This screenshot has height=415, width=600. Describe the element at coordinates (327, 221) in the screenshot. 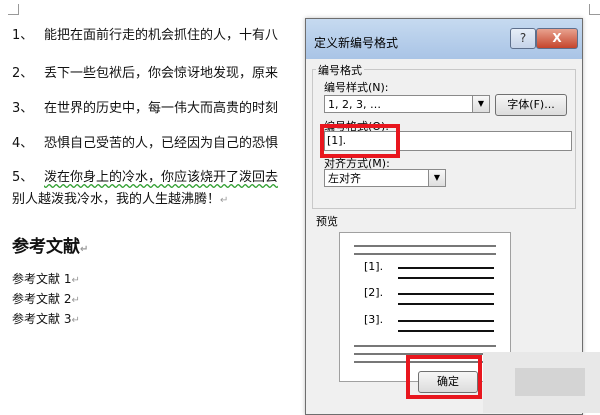

I see `preview-label: 预览` at that location.